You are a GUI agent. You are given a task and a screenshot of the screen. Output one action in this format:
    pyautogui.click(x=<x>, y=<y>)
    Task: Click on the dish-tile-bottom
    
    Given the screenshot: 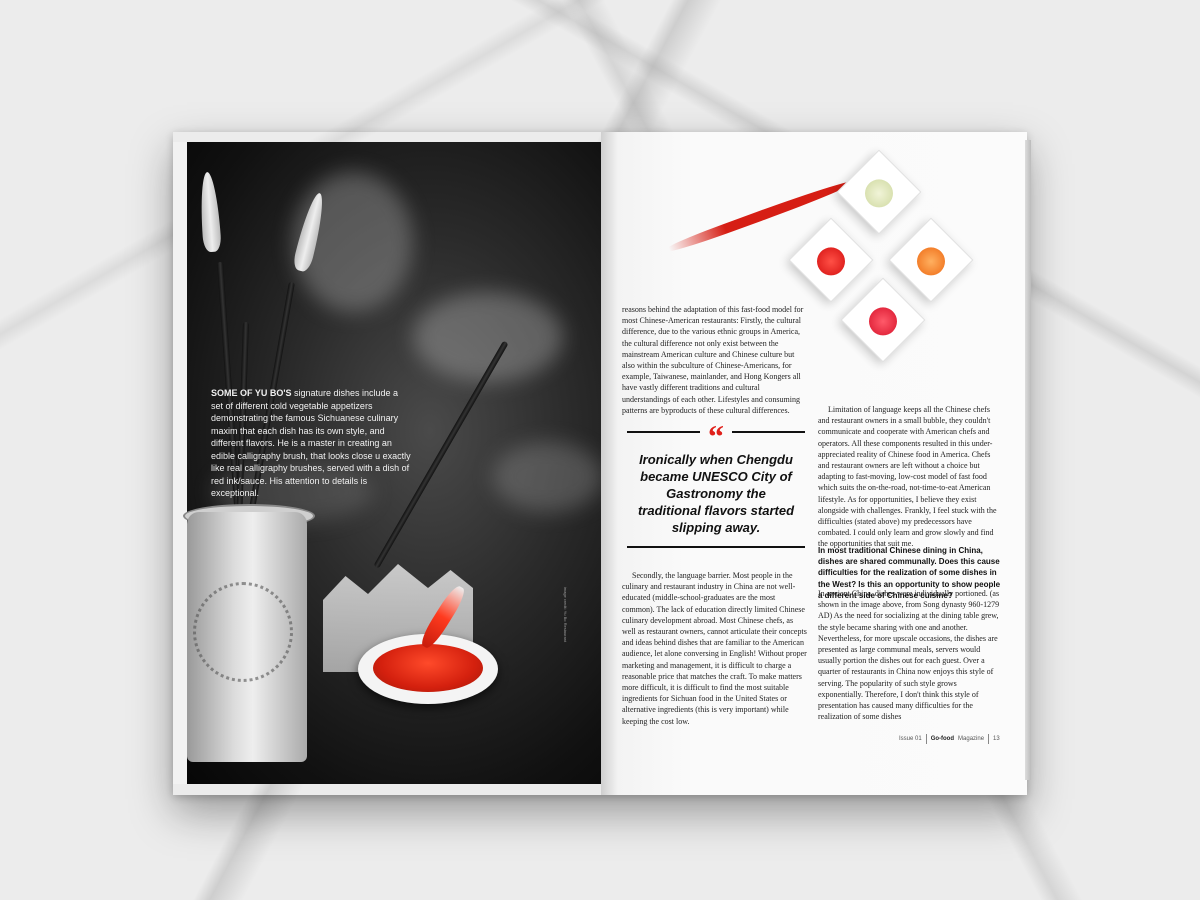 What is the action you would take?
    pyautogui.click(x=883, y=320)
    